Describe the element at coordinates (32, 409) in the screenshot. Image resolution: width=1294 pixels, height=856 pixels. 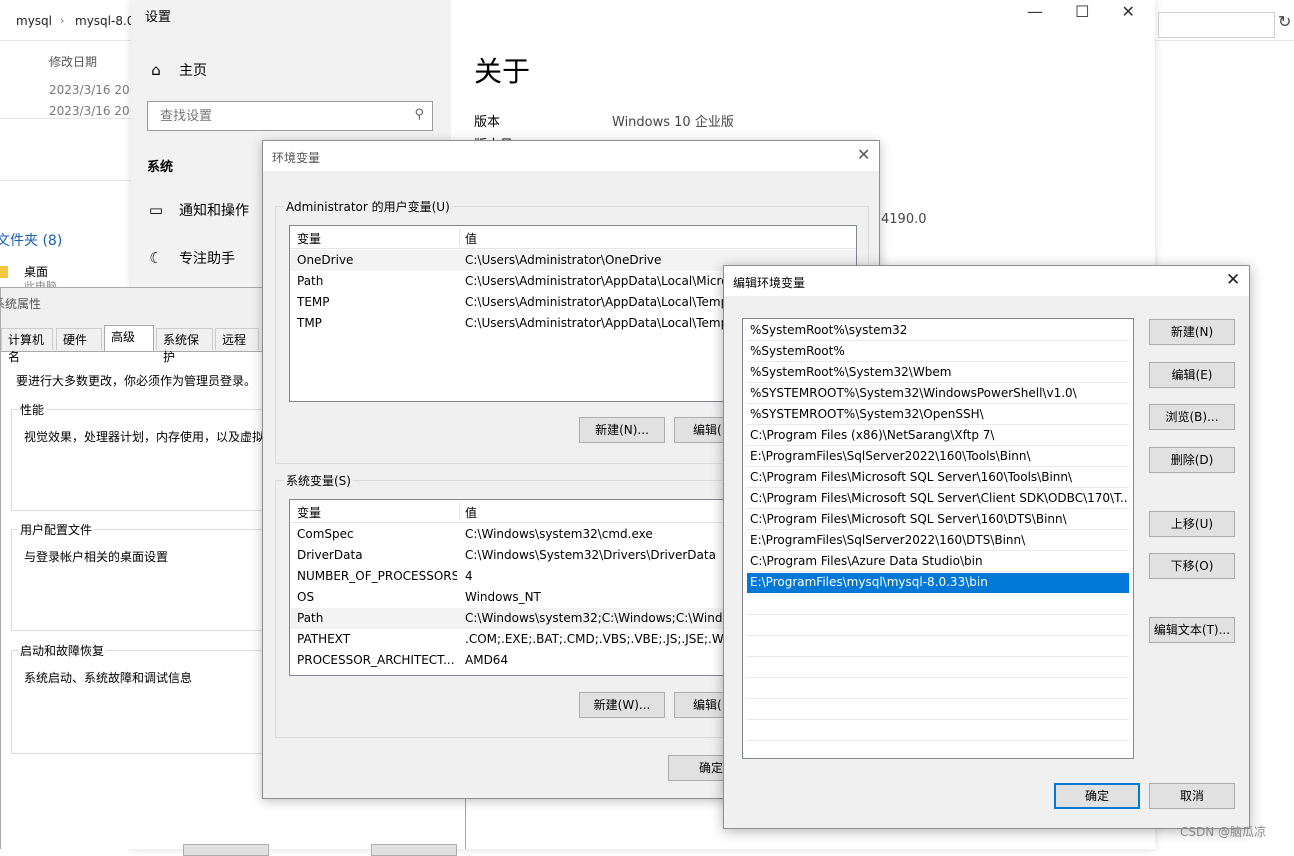
I see `group-label: 性能` at that location.